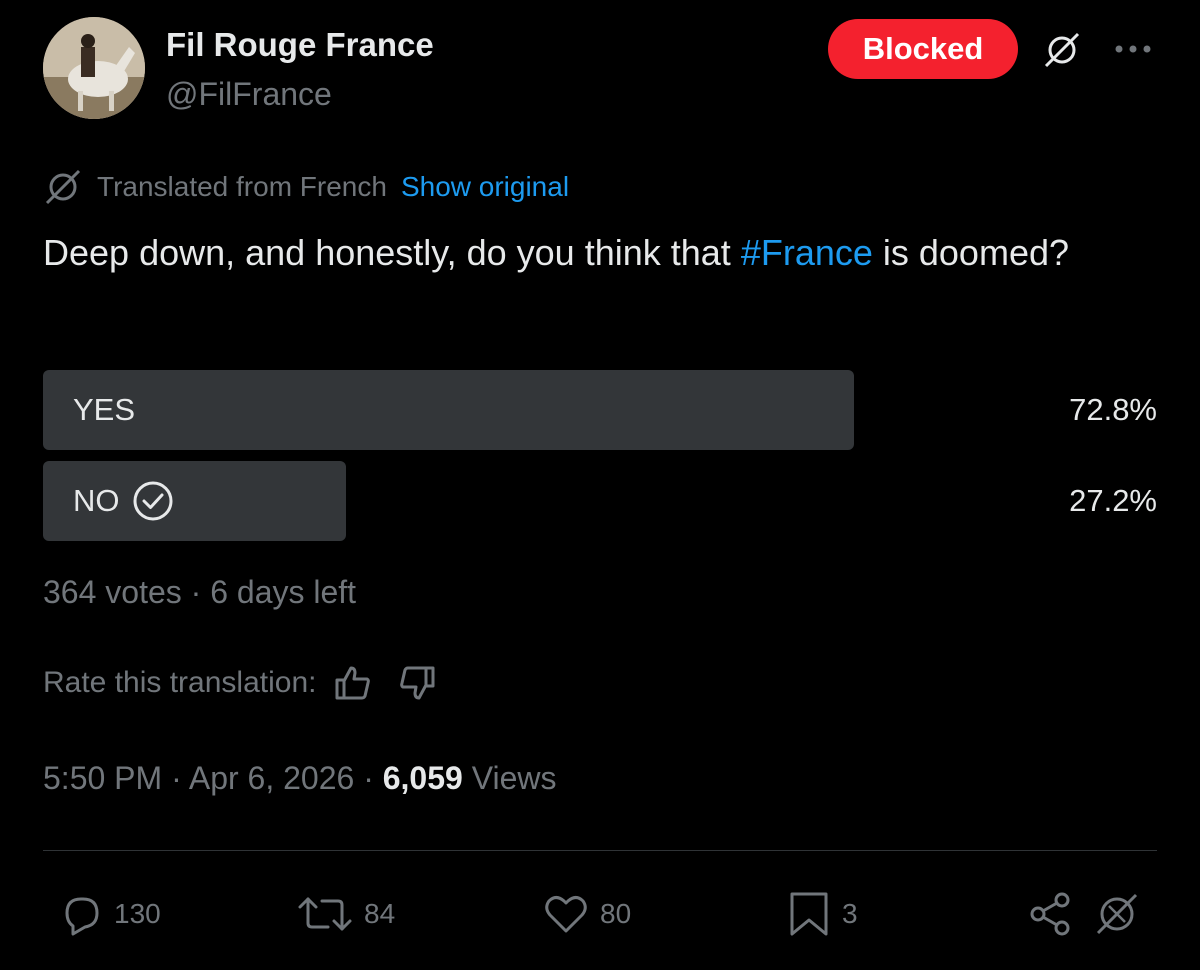 This screenshot has height=970, width=1200. Describe the element at coordinates (242, 186) in the screenshot. I see `translation-notice-text: Translated from French` at that location.